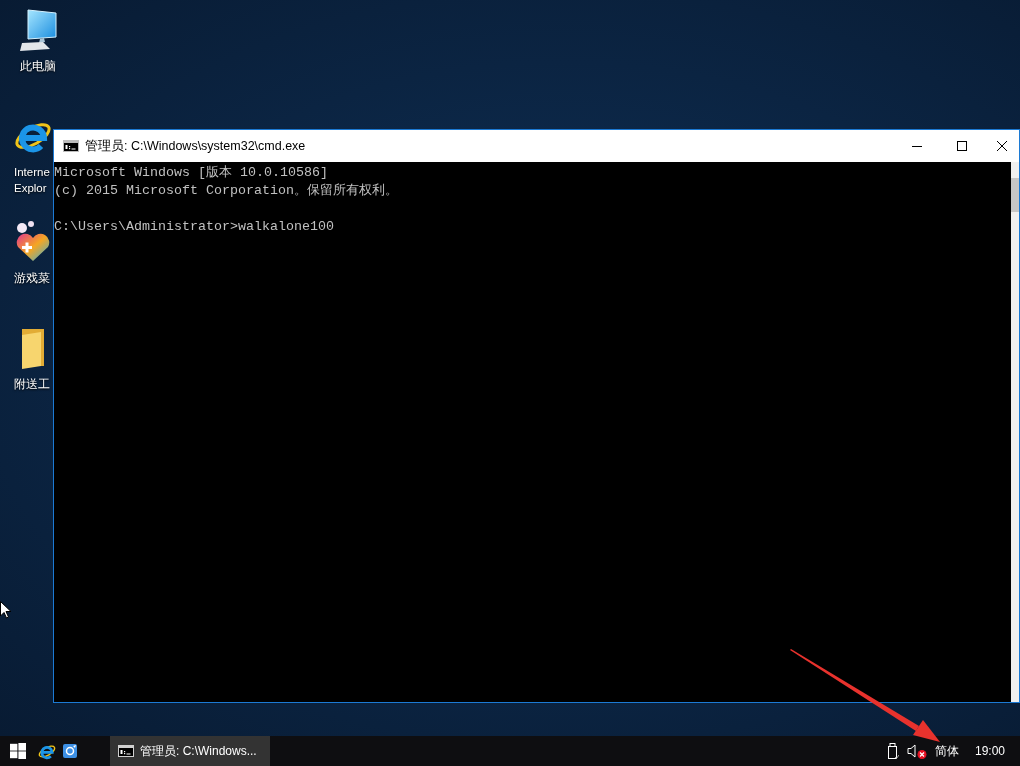  Describe the element at coordinates (226, 191) in the screenshot. I see `console-line: (c) 2015 Microsoft Corporation。保留所有权利。` at that location.